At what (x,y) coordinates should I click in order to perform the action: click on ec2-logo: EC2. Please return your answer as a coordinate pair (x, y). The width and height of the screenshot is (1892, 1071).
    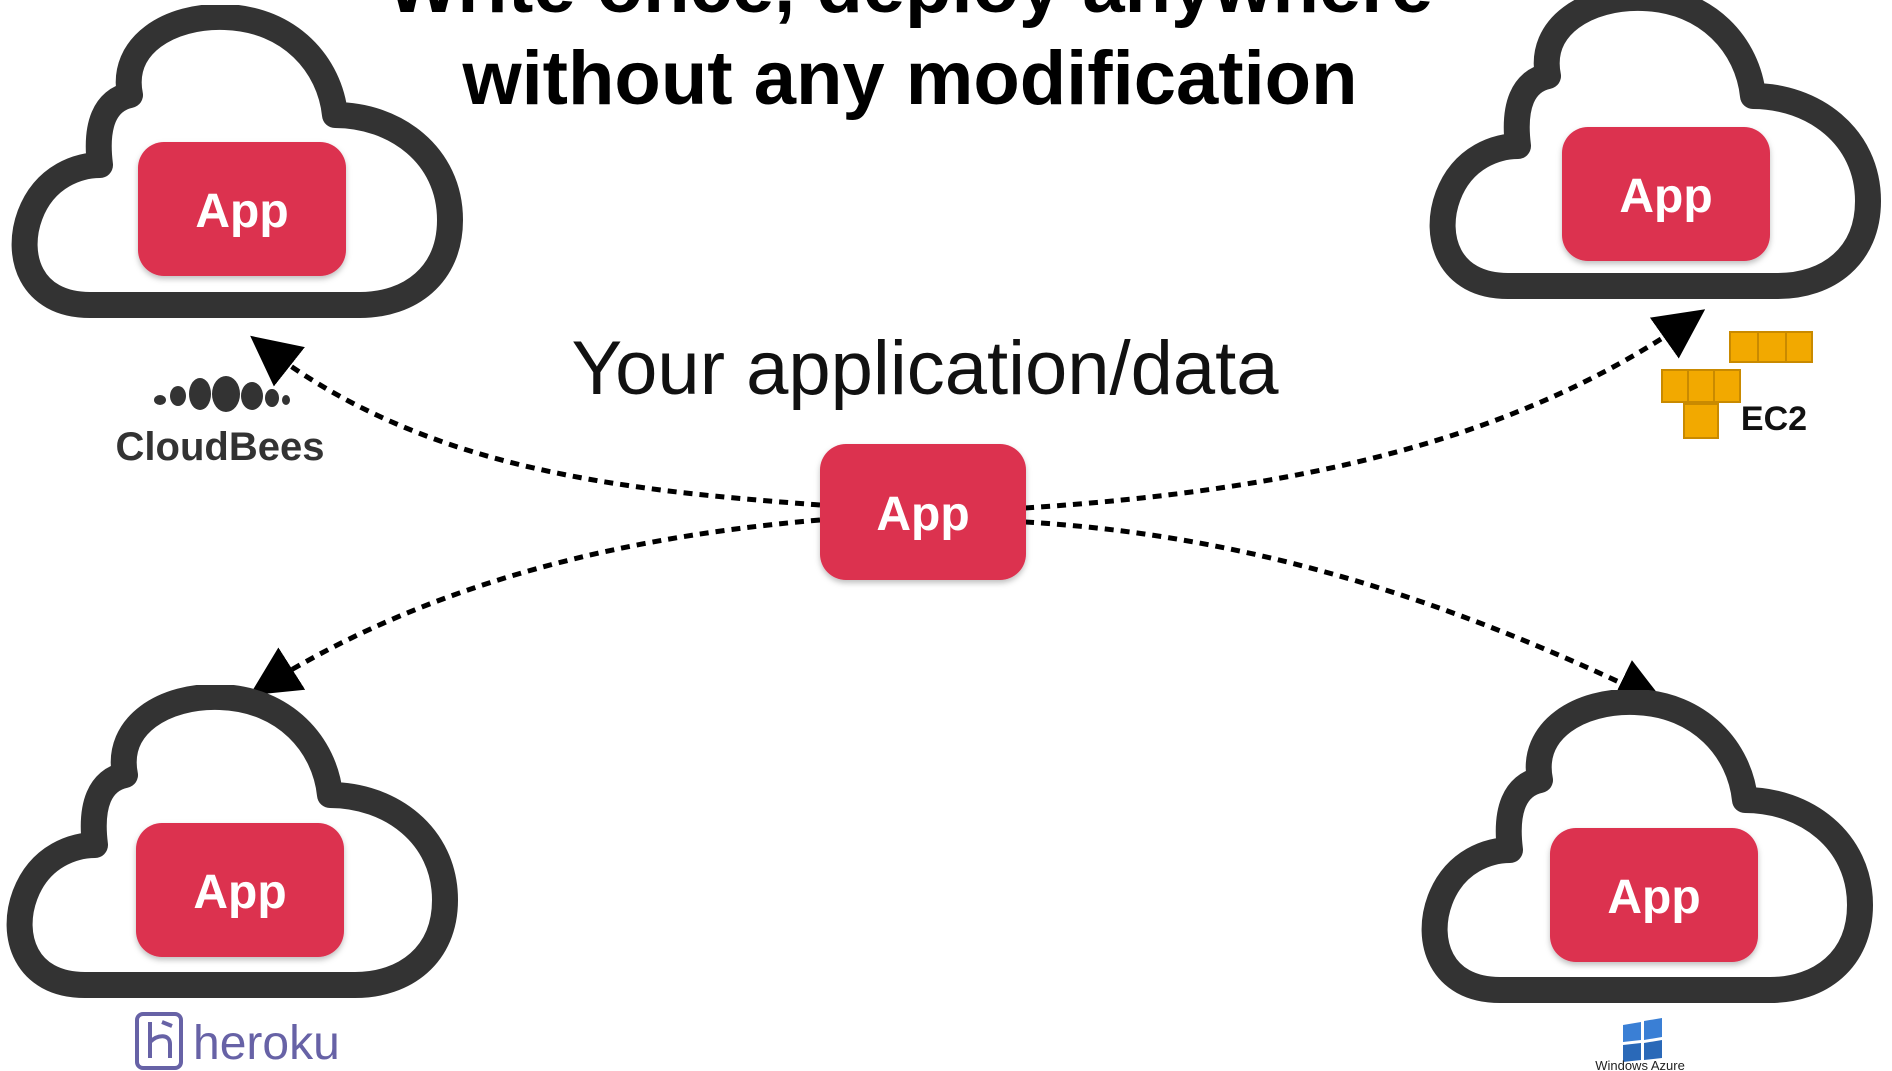
    Looking at the image, I should click on (1737, 385).